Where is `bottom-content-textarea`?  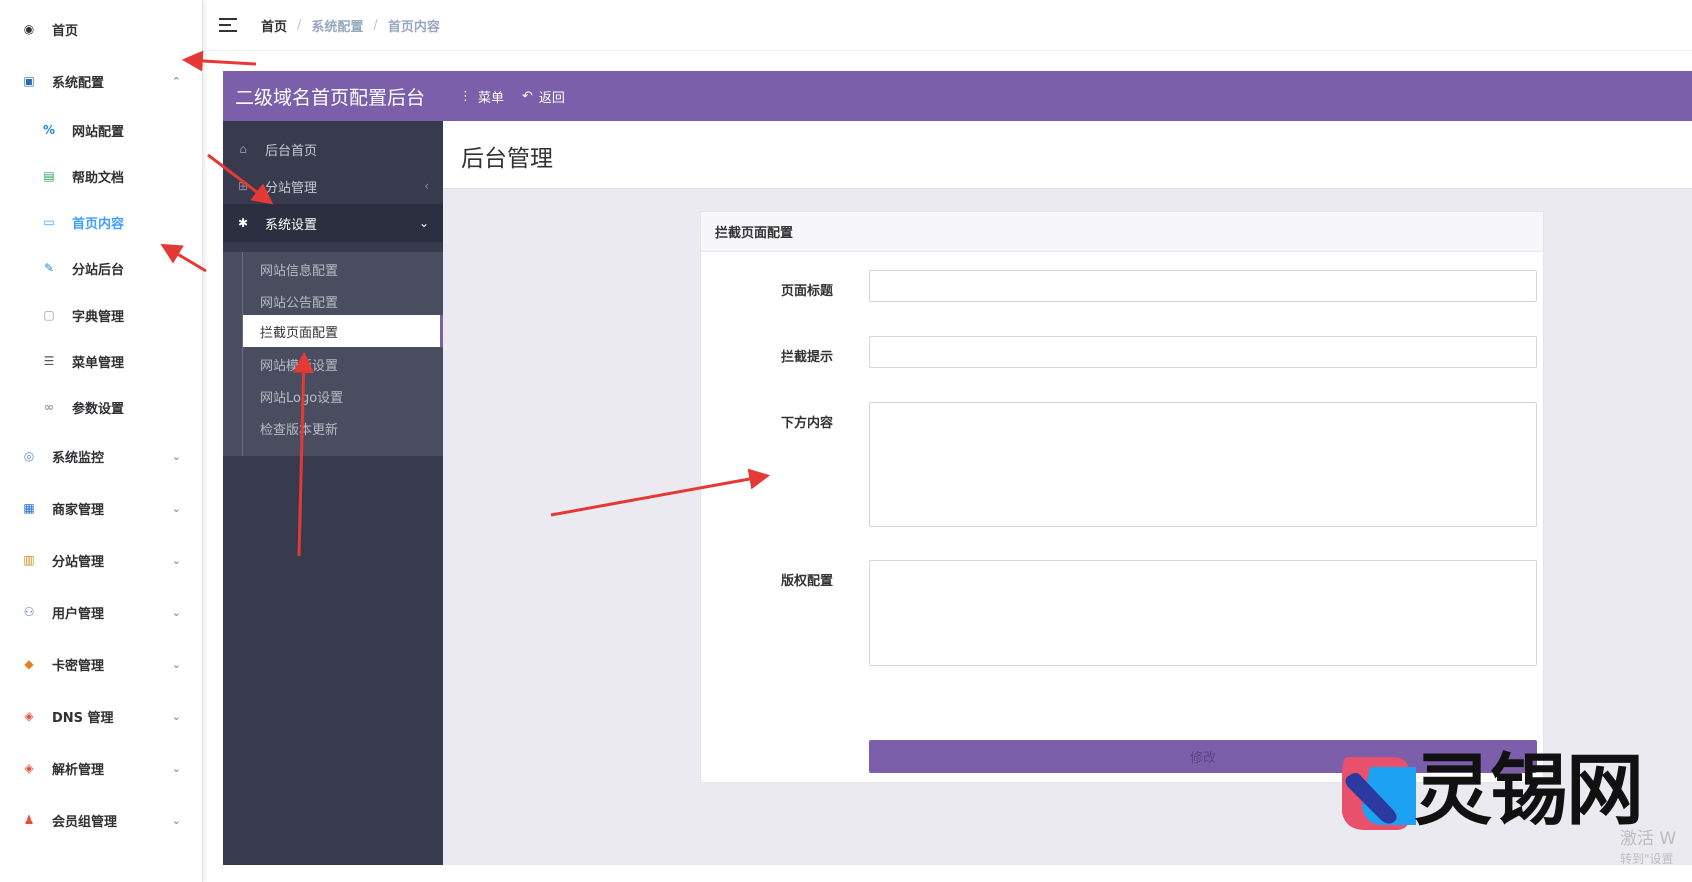 bottom-content-textarea is located at coordinates (1203, 464).